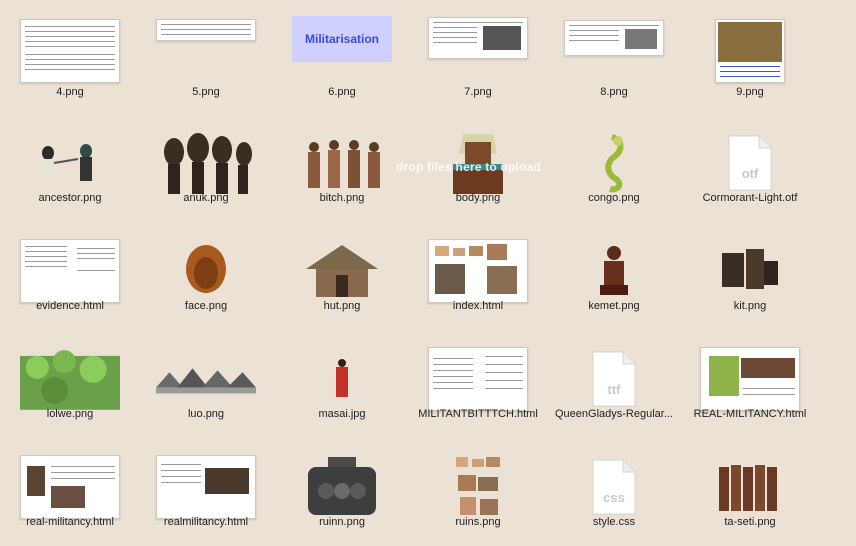 The height and width of the screenshot is (546, 856). I want to click on file-name: ta-seti.png, so click(750, 522).